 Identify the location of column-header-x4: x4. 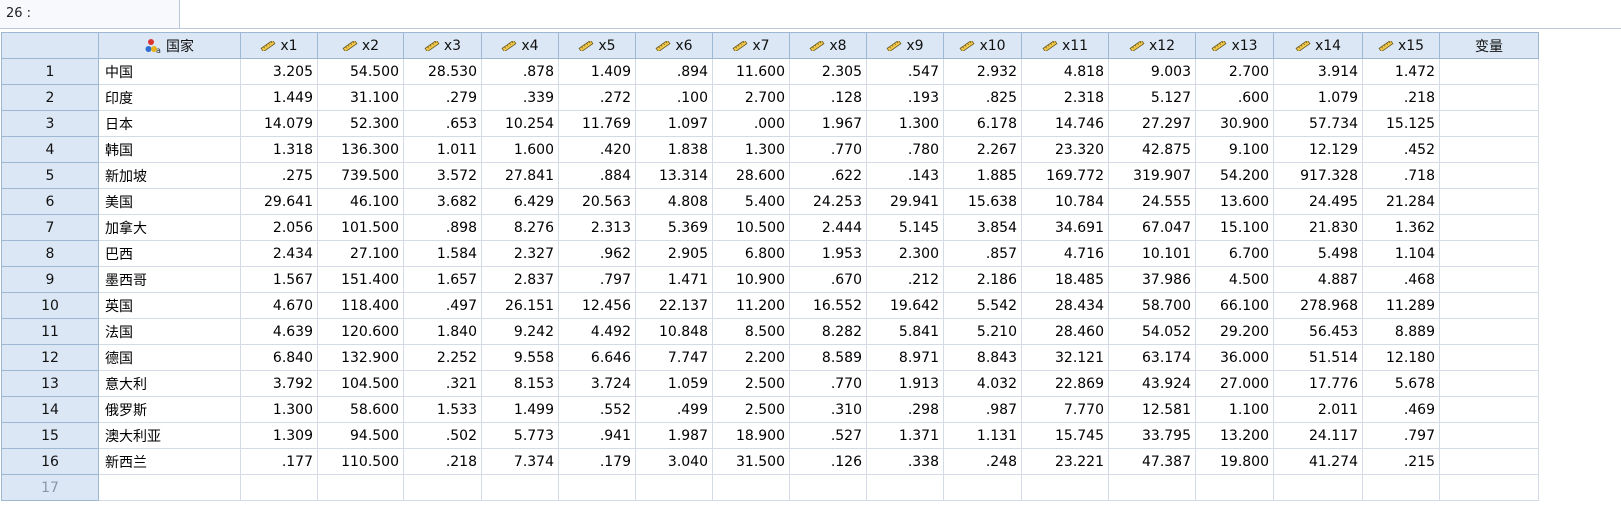
(520, 45).